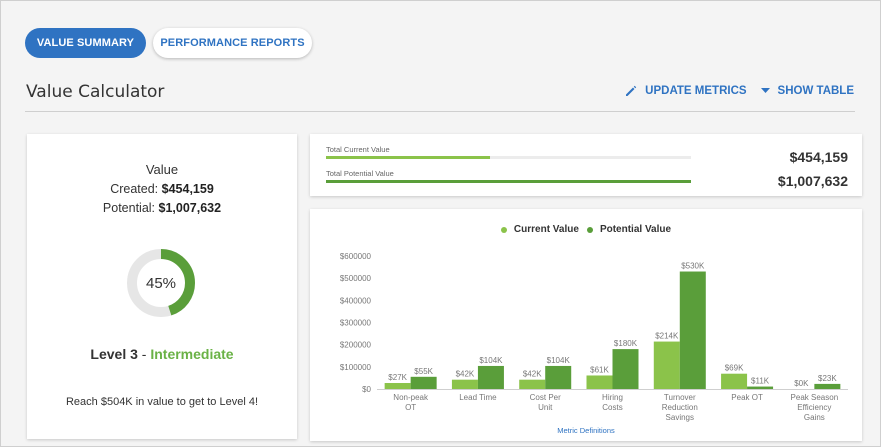 Image resolution: width=881 pixels, height=447 pixels. Describe the element at coordinates (626, 343) in the screenshot. I see `data-label: $180K` at that location.